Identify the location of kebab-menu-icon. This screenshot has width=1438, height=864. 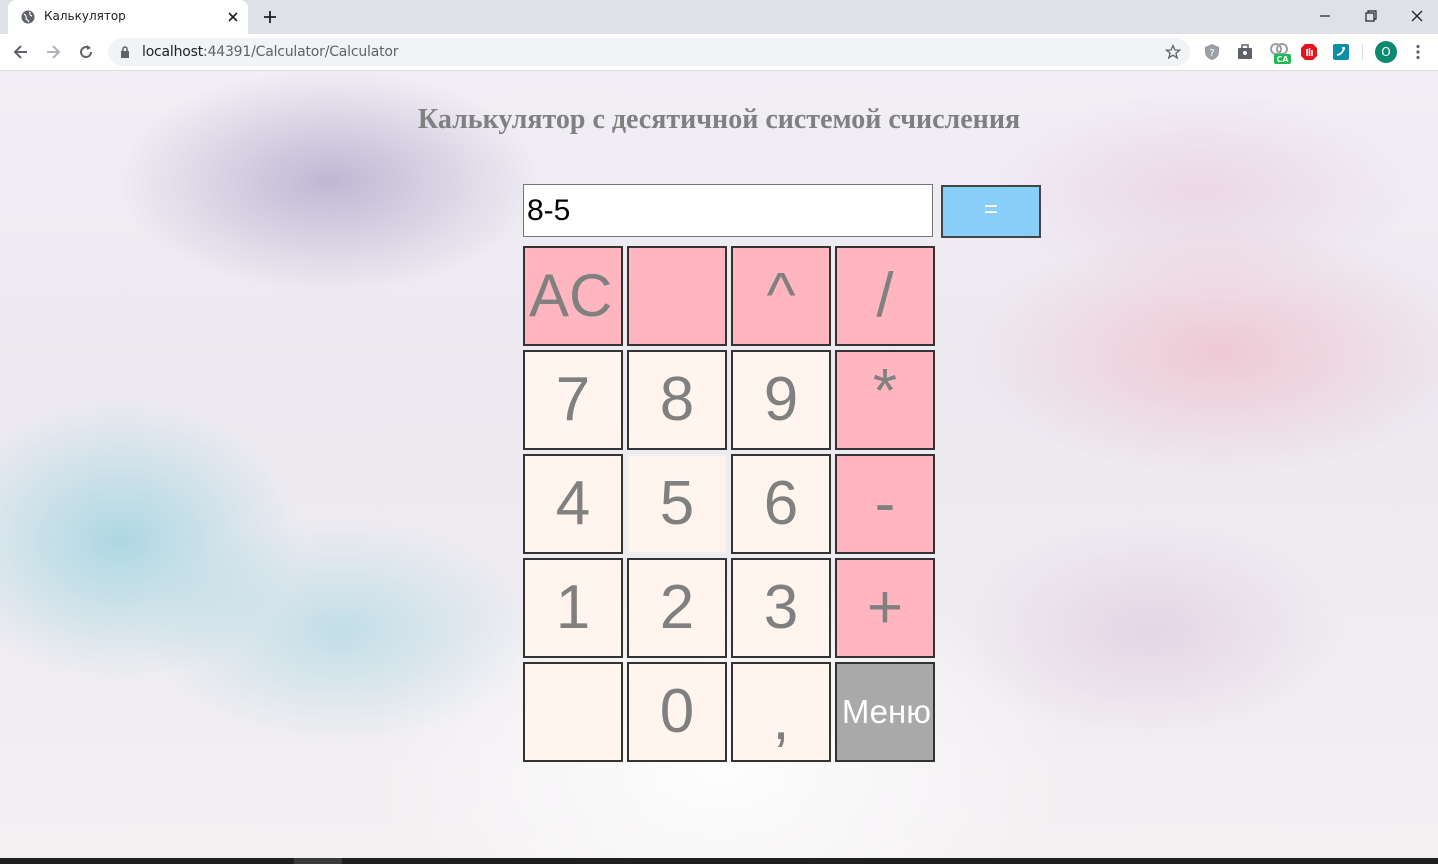
(1418, 52).